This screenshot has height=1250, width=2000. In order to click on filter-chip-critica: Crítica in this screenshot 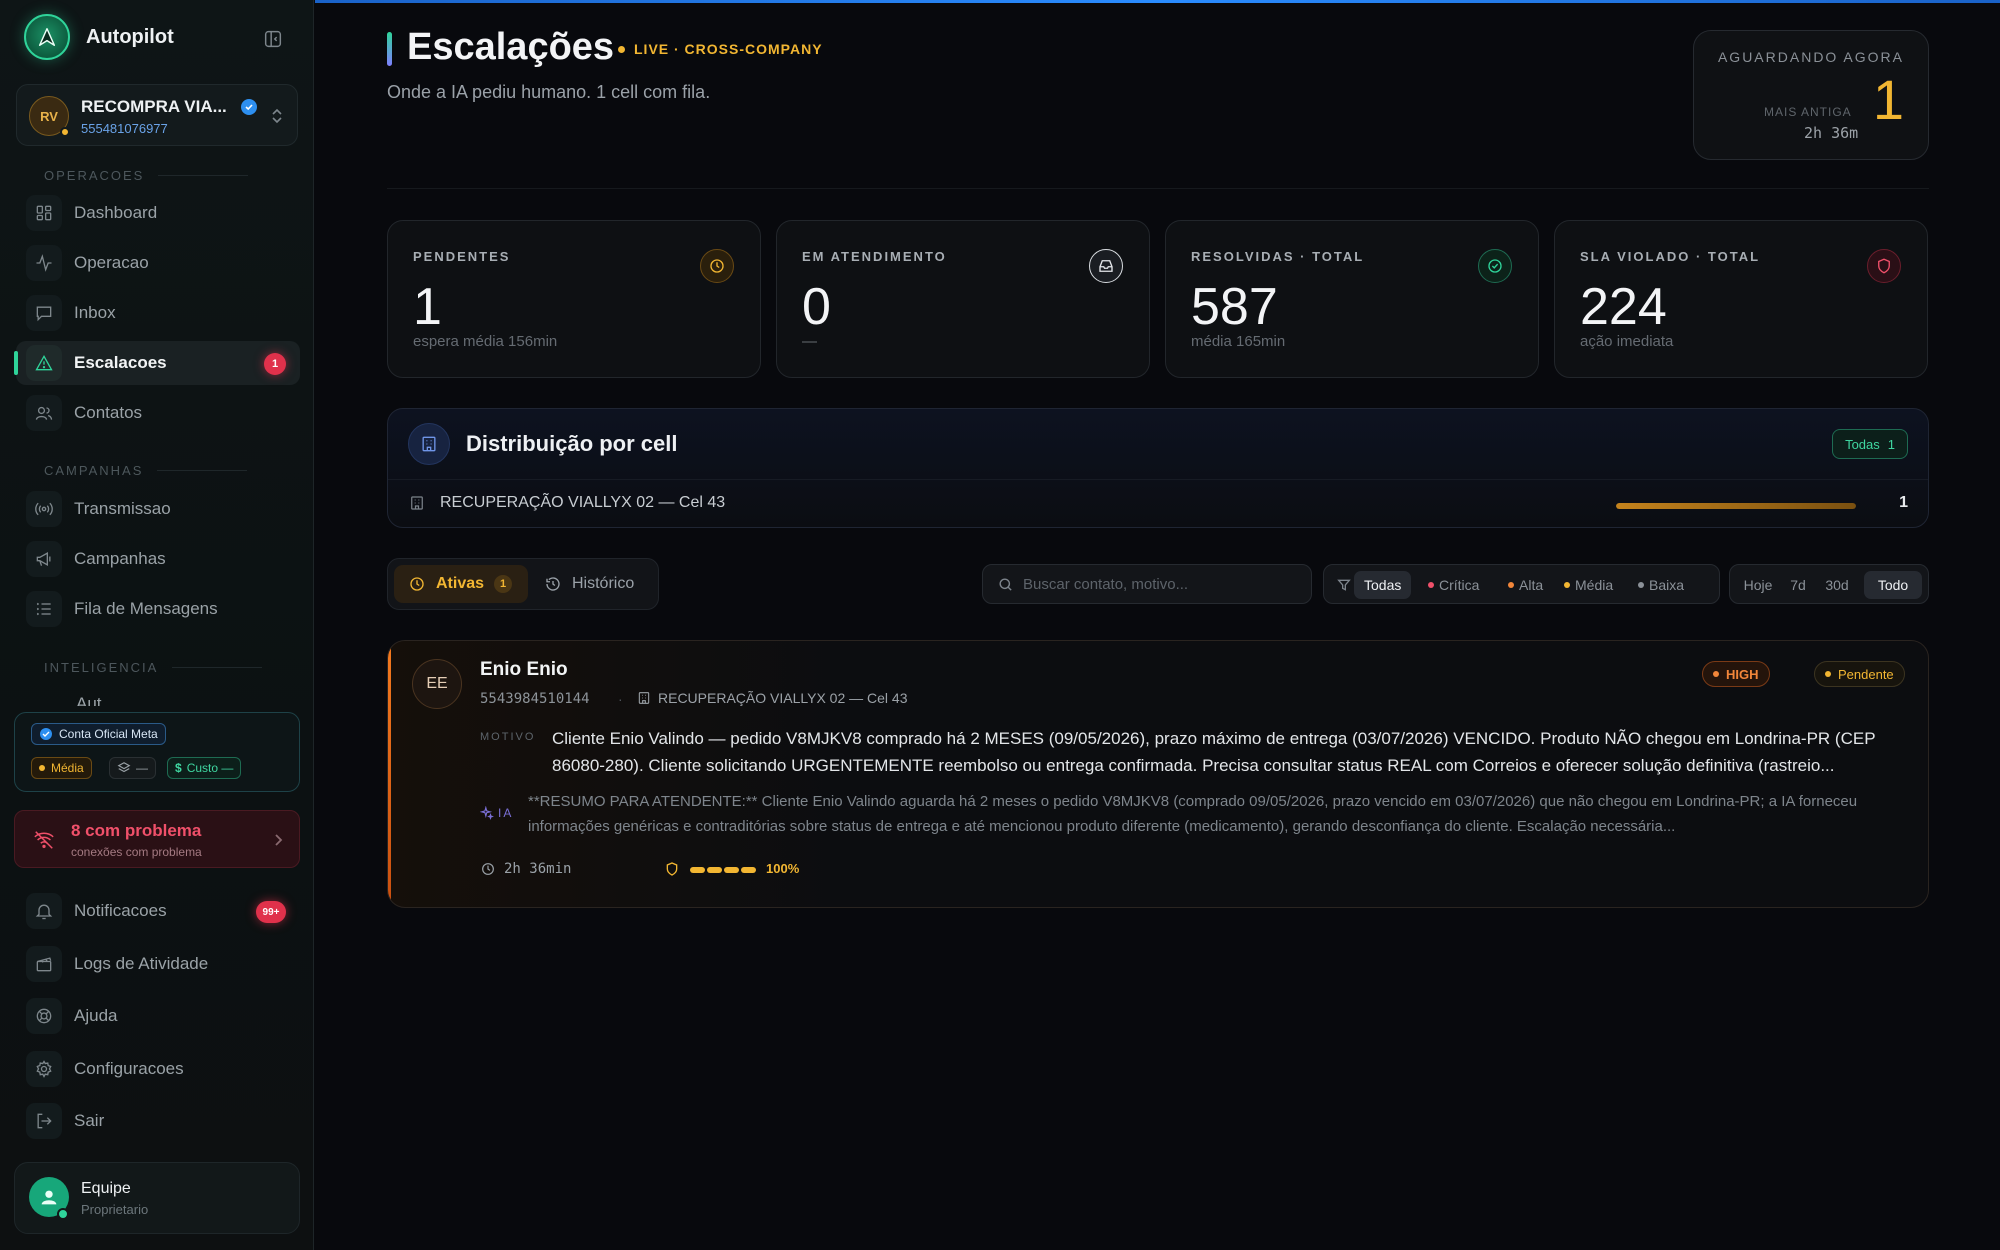, I will do `click(1453, 585)`.